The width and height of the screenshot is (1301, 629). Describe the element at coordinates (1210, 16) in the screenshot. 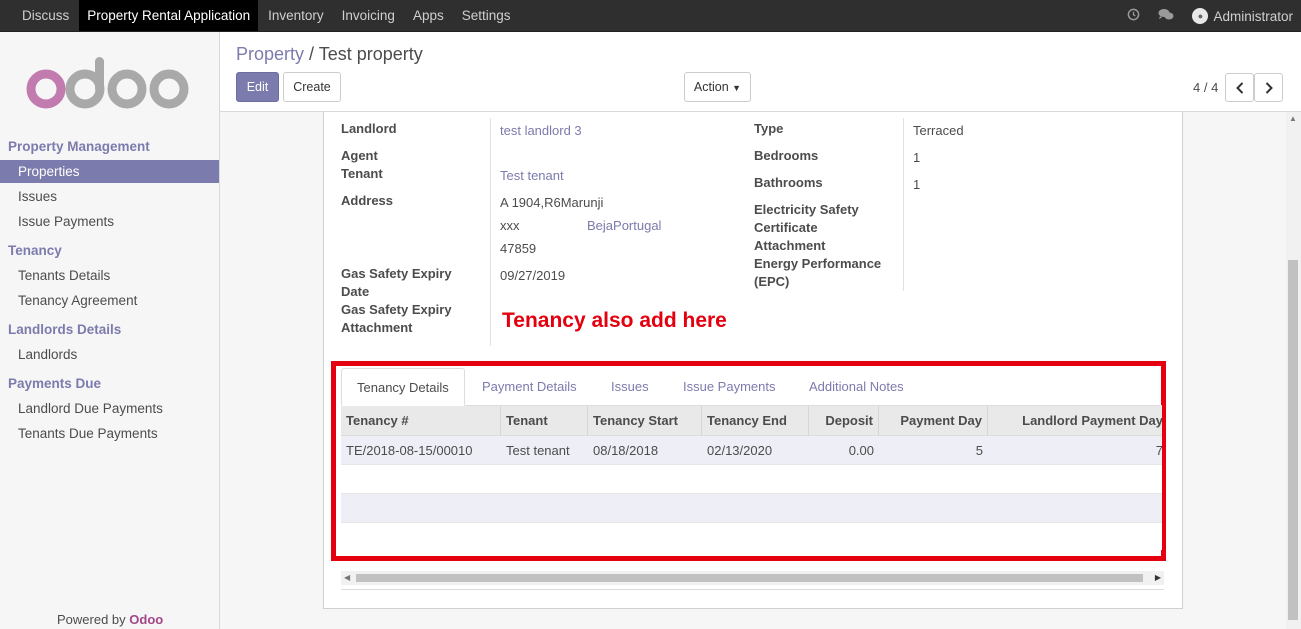

I see `systray: ● Administrator` at that location.